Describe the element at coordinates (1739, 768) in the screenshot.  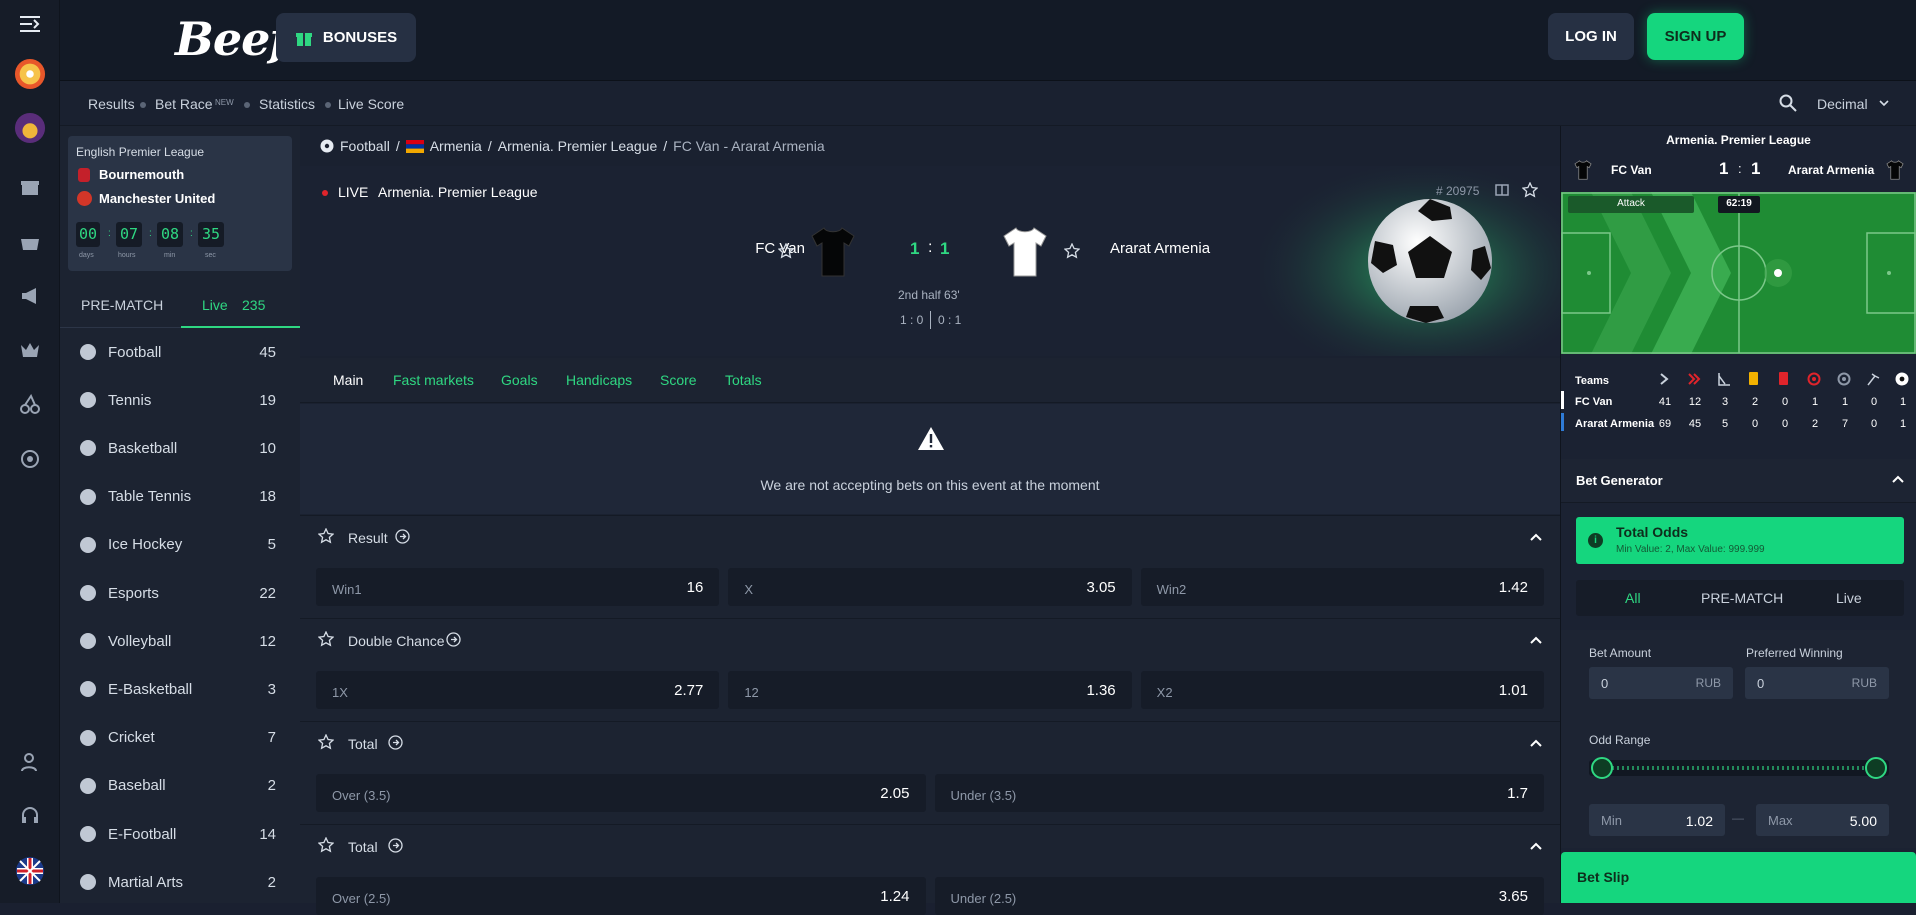
I see `odd-range-slider` at that location.